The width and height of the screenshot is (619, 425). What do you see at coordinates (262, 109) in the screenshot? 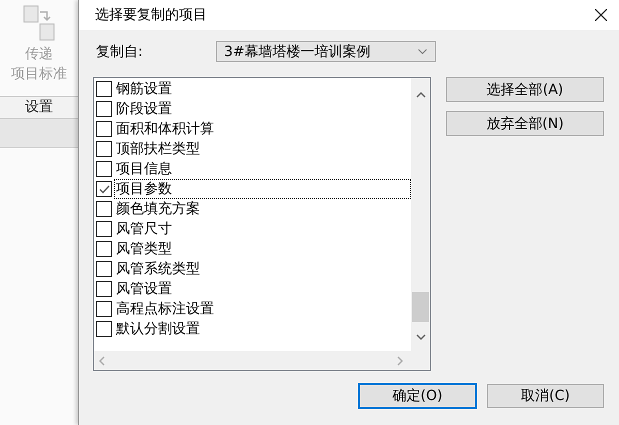
I see `list-item: 阶段设置` at bounding box center [262, 109].